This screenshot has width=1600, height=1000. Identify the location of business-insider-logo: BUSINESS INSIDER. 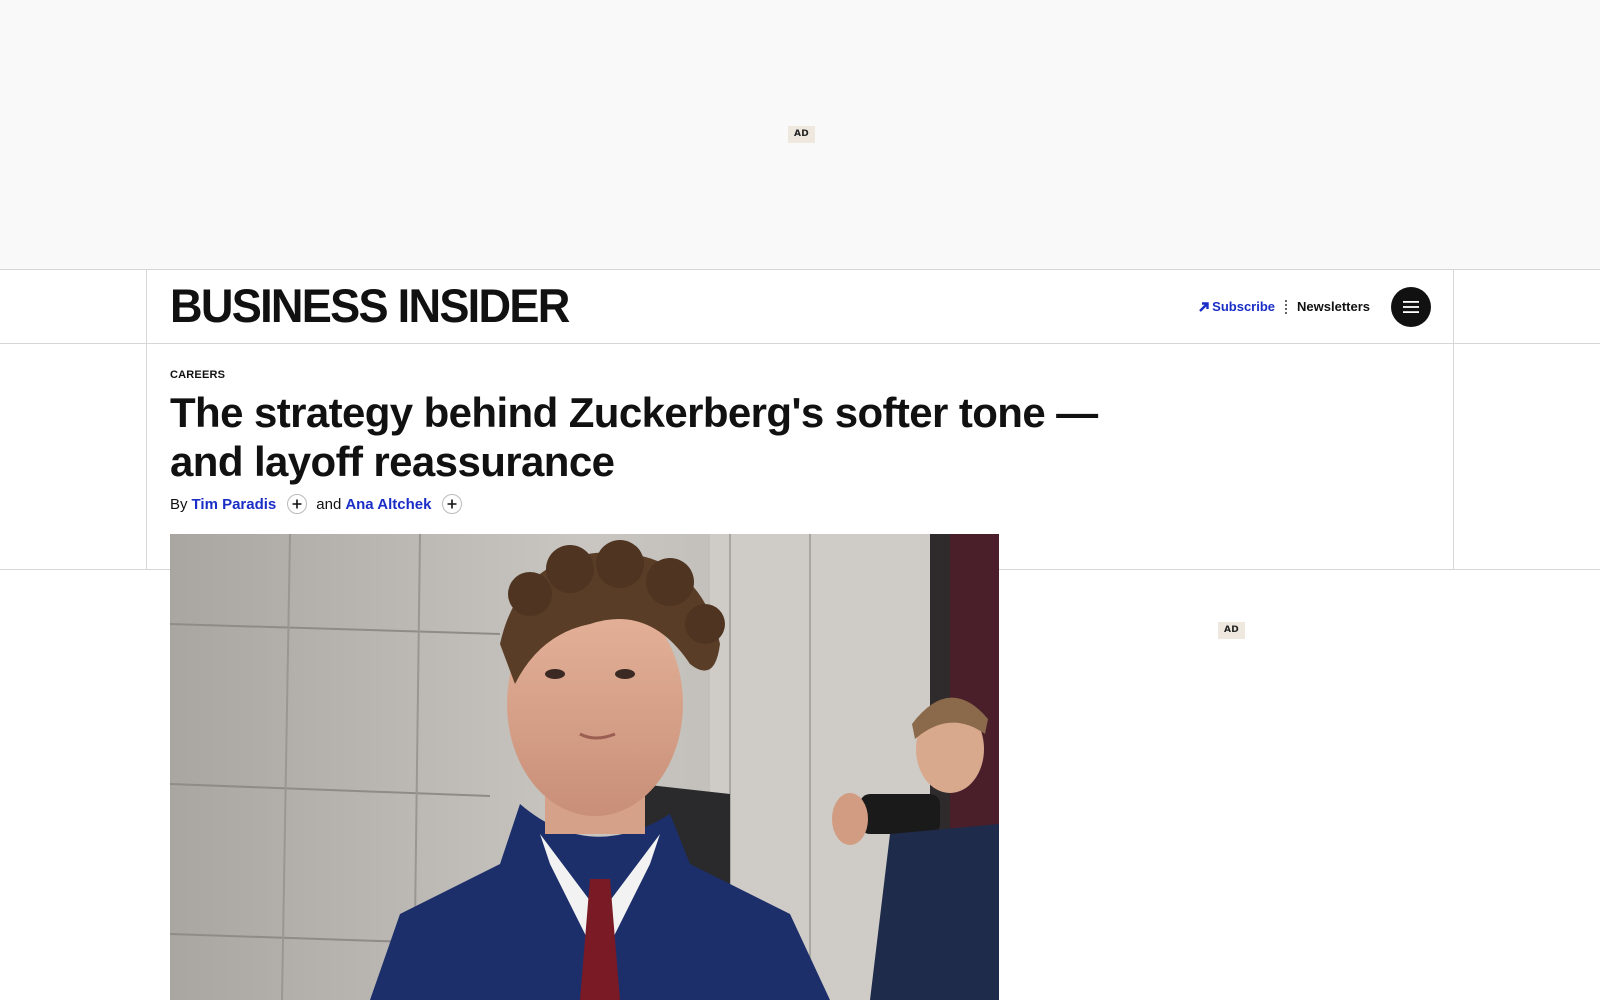
(370, 305).